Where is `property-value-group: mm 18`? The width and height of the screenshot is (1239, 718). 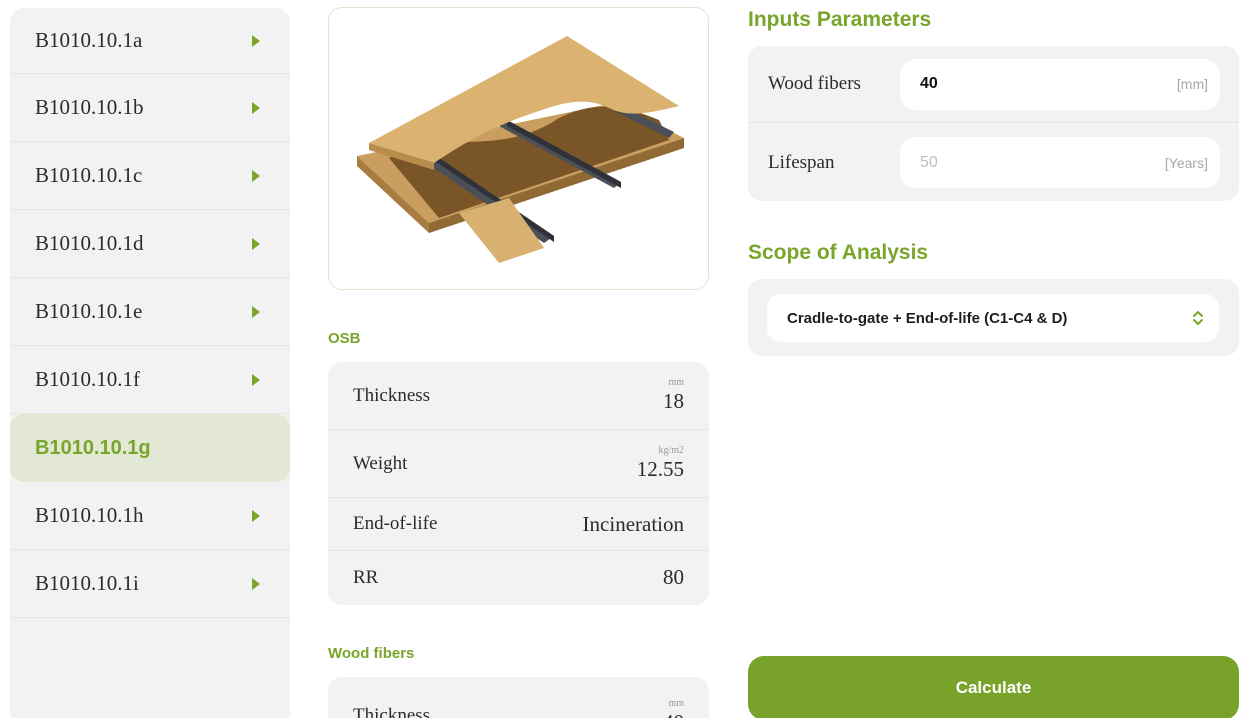 property-value-group: mm 18 is located at coordinates (673, 395).